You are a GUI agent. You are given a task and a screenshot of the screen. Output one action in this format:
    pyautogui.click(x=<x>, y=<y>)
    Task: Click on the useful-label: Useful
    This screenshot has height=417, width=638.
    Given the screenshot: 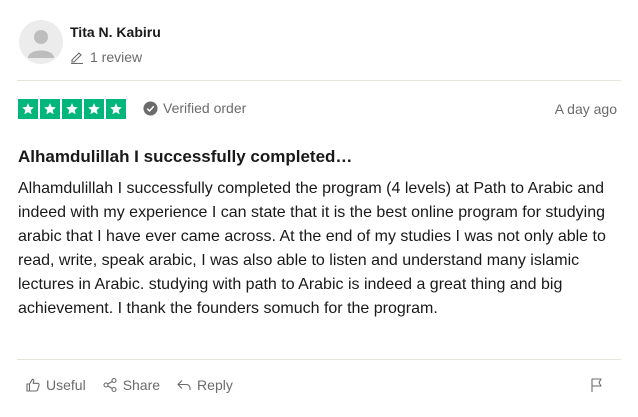 What is the action you would take?
    pyautogui.click(x=66, y=385)
    